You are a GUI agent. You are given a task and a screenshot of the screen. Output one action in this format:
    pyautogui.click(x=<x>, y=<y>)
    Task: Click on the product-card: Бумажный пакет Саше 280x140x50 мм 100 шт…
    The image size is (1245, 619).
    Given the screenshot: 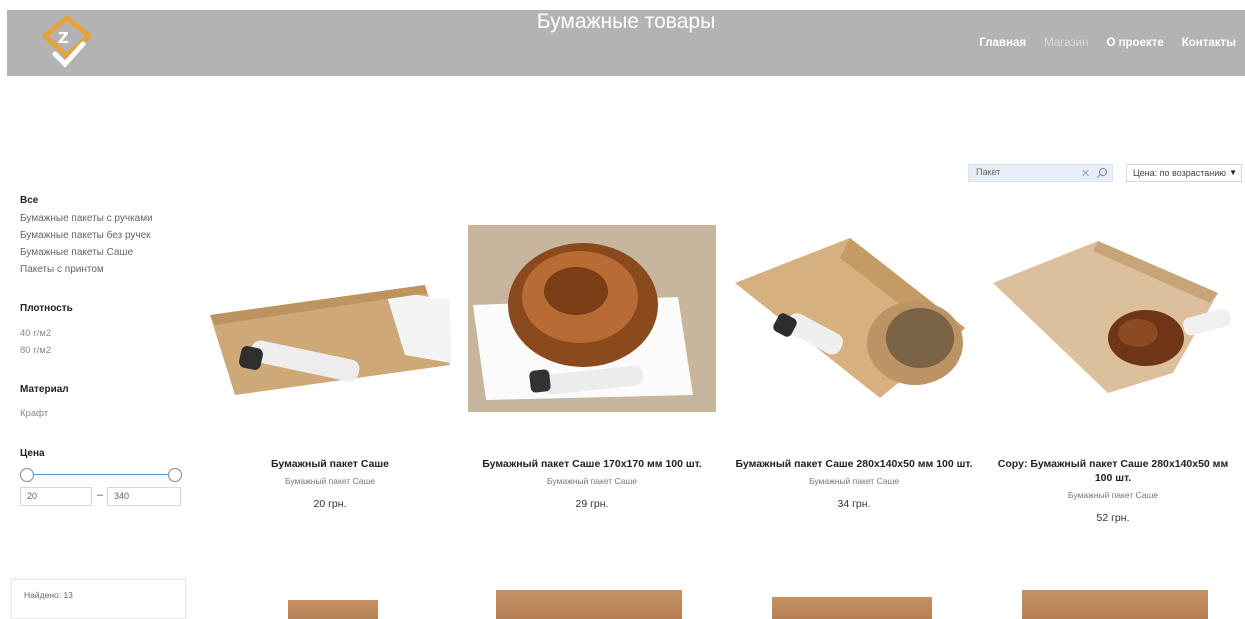 What is the action you would take?
    pyautogui.click(x=854, y=375)
    